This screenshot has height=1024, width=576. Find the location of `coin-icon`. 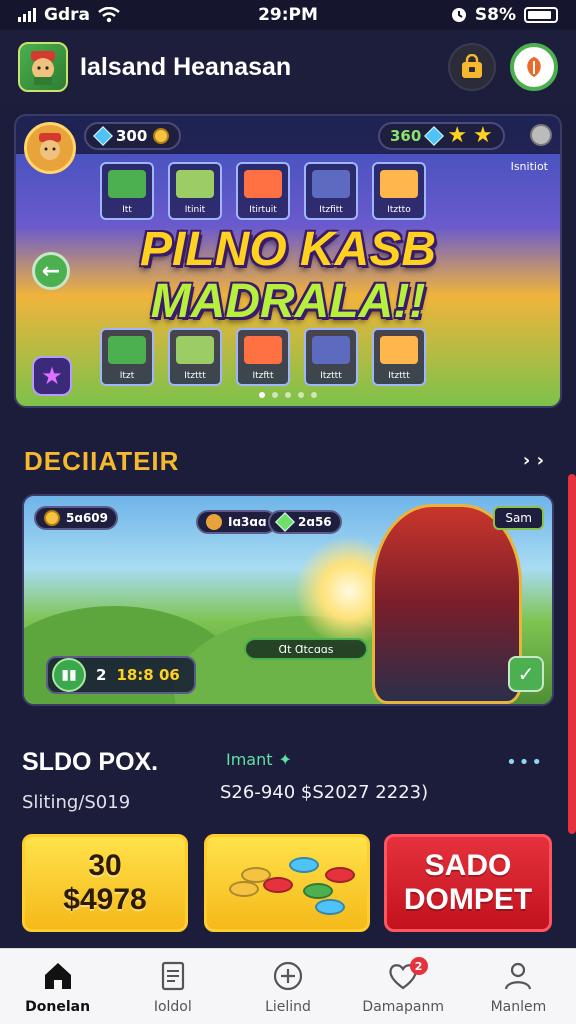

coin-icon is located at coordinates (161, 136).